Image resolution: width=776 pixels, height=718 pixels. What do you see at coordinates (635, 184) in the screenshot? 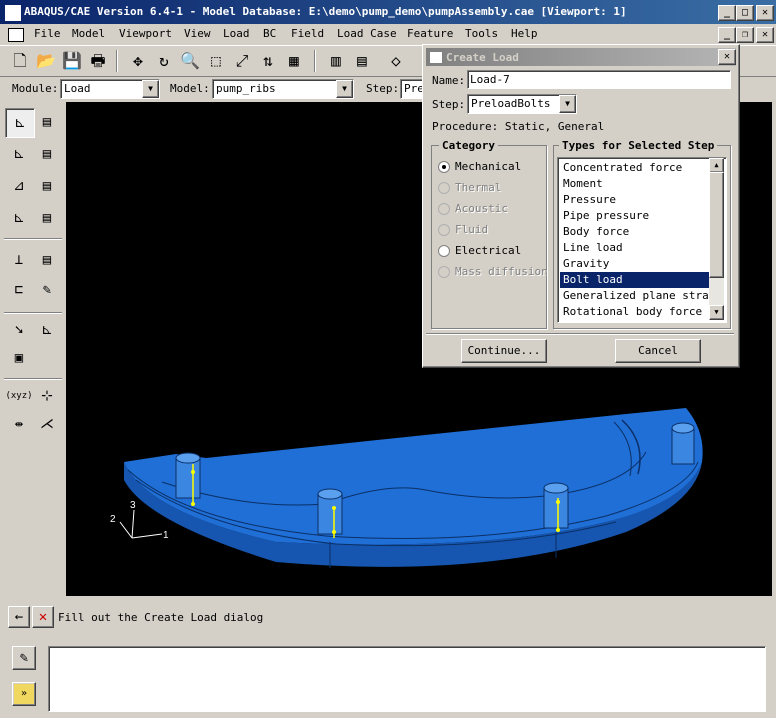
I see `list-item: Moment` at bounding box center [635, 184].